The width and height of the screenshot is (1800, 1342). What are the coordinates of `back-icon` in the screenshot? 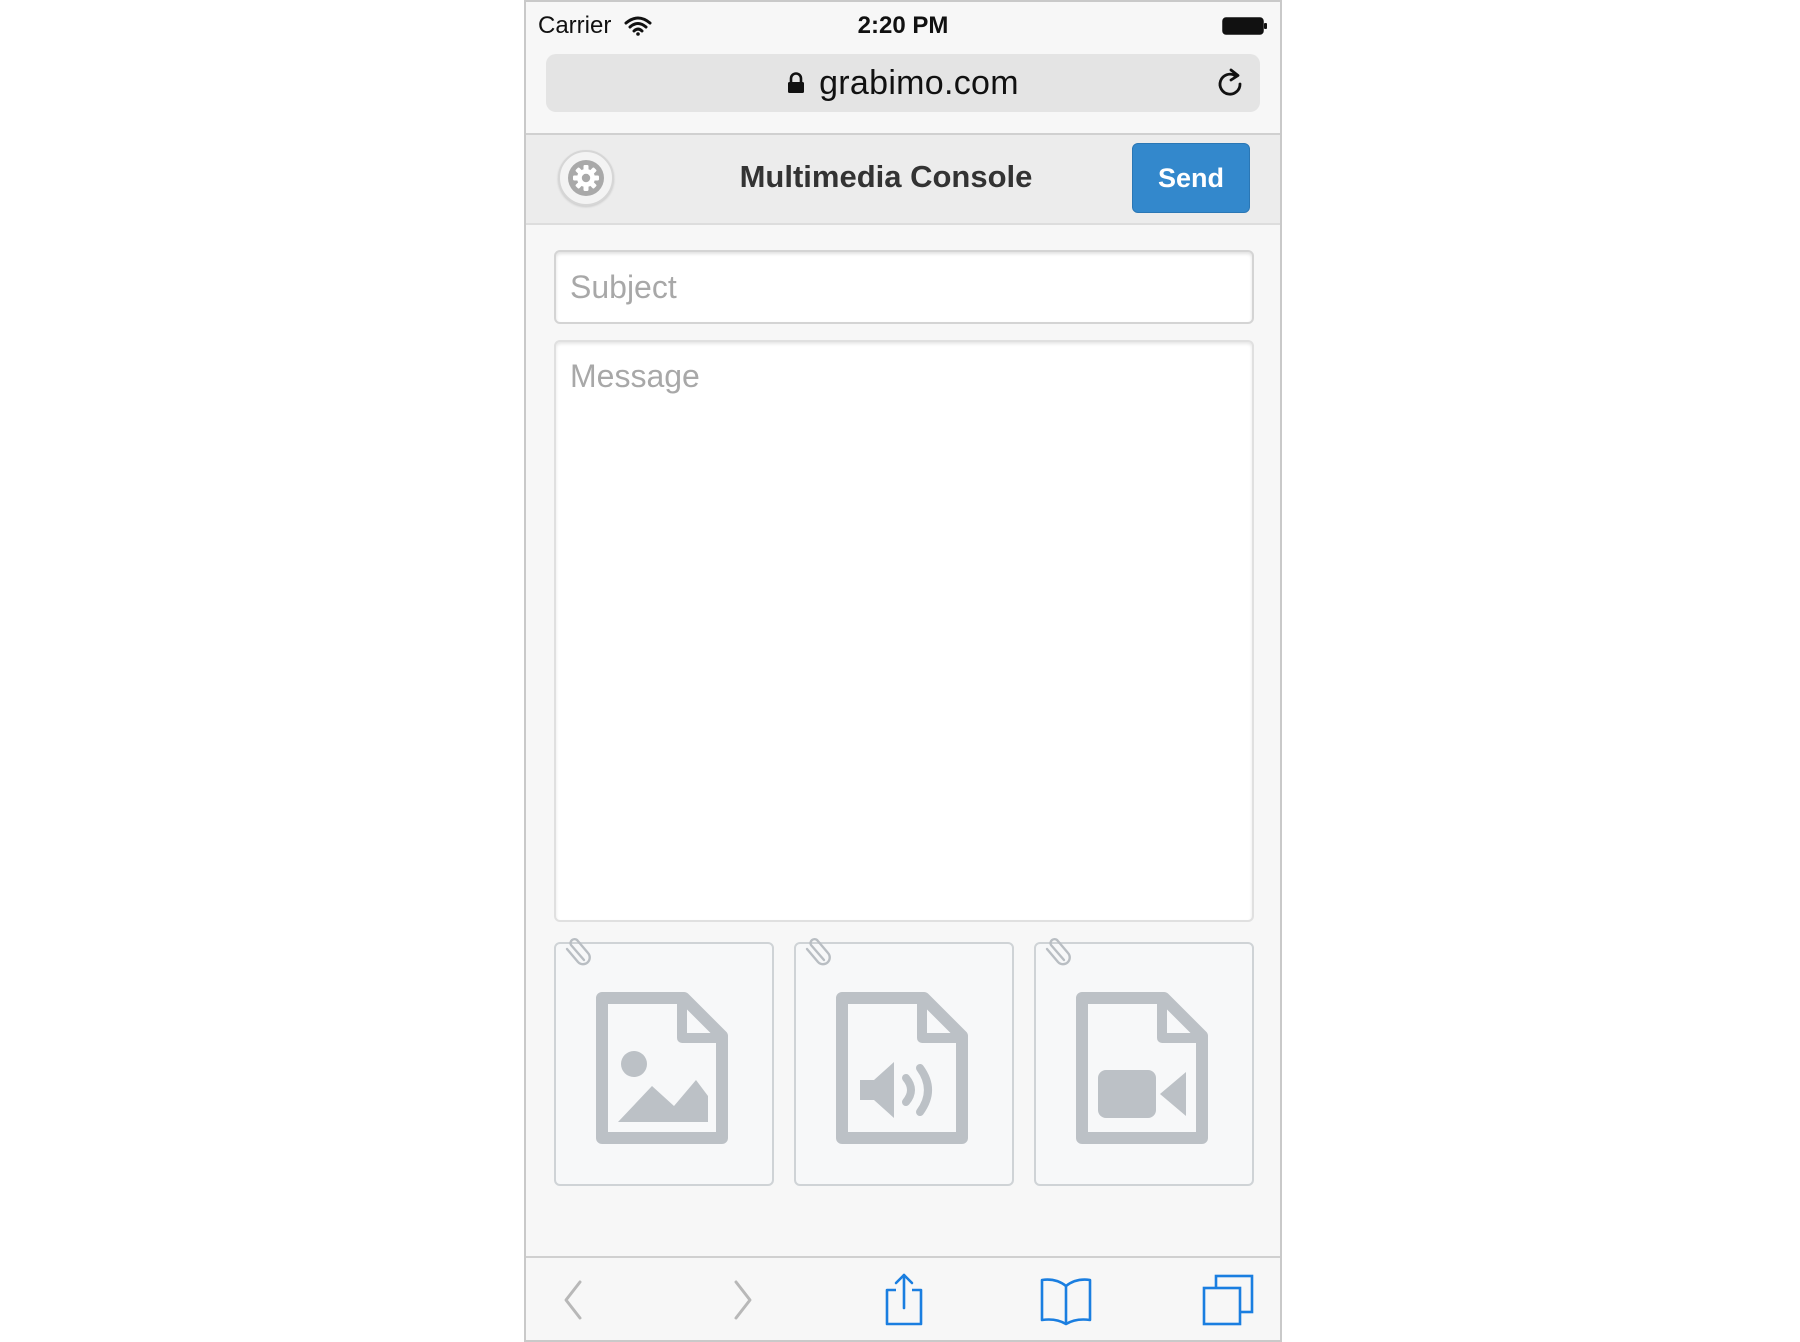 It's located at (573, 1300).